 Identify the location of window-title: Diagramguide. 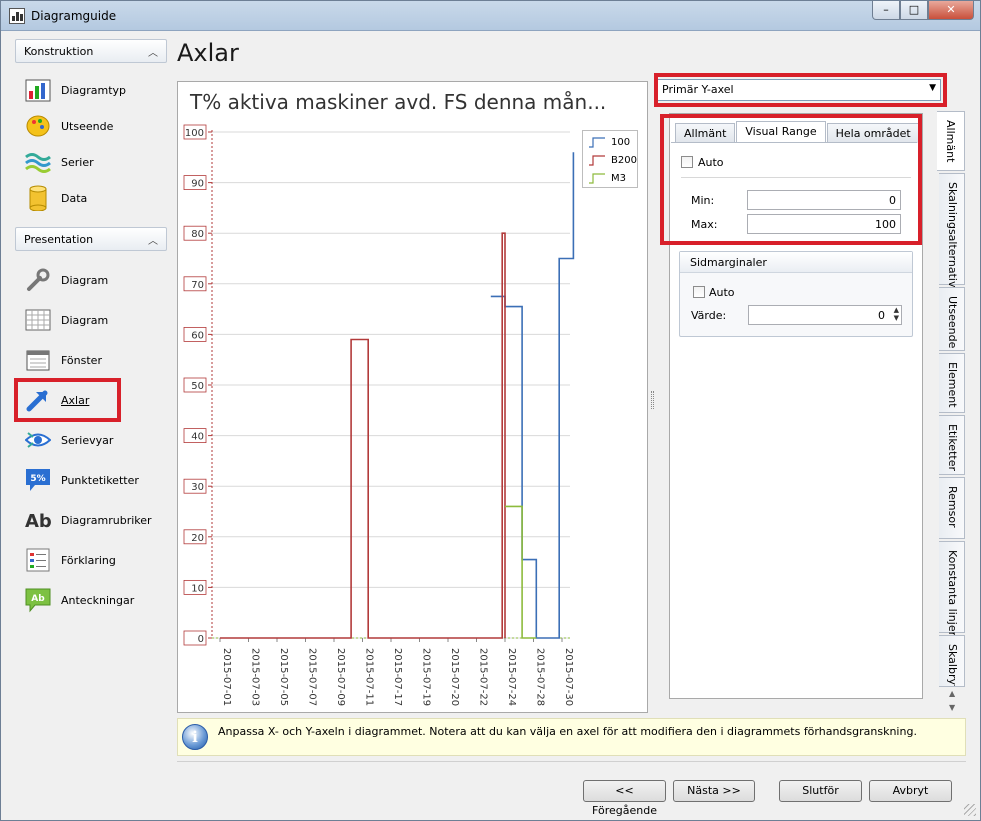
(74, 16).